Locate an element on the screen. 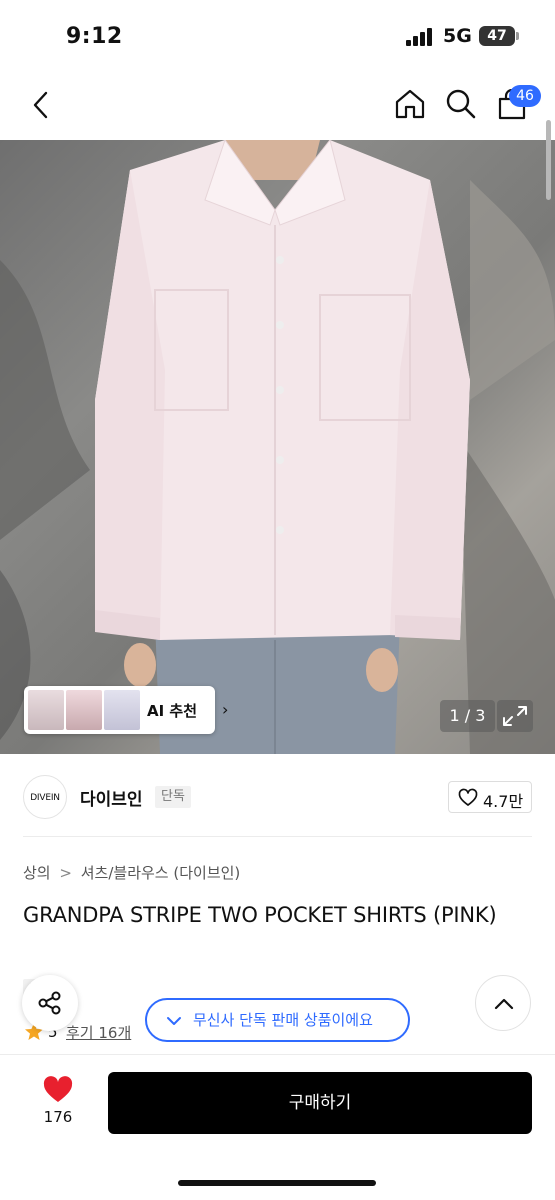 This screenshot has height=1200, width=555. review-link: 후기 16개 is located at coordinates (98, 1032).